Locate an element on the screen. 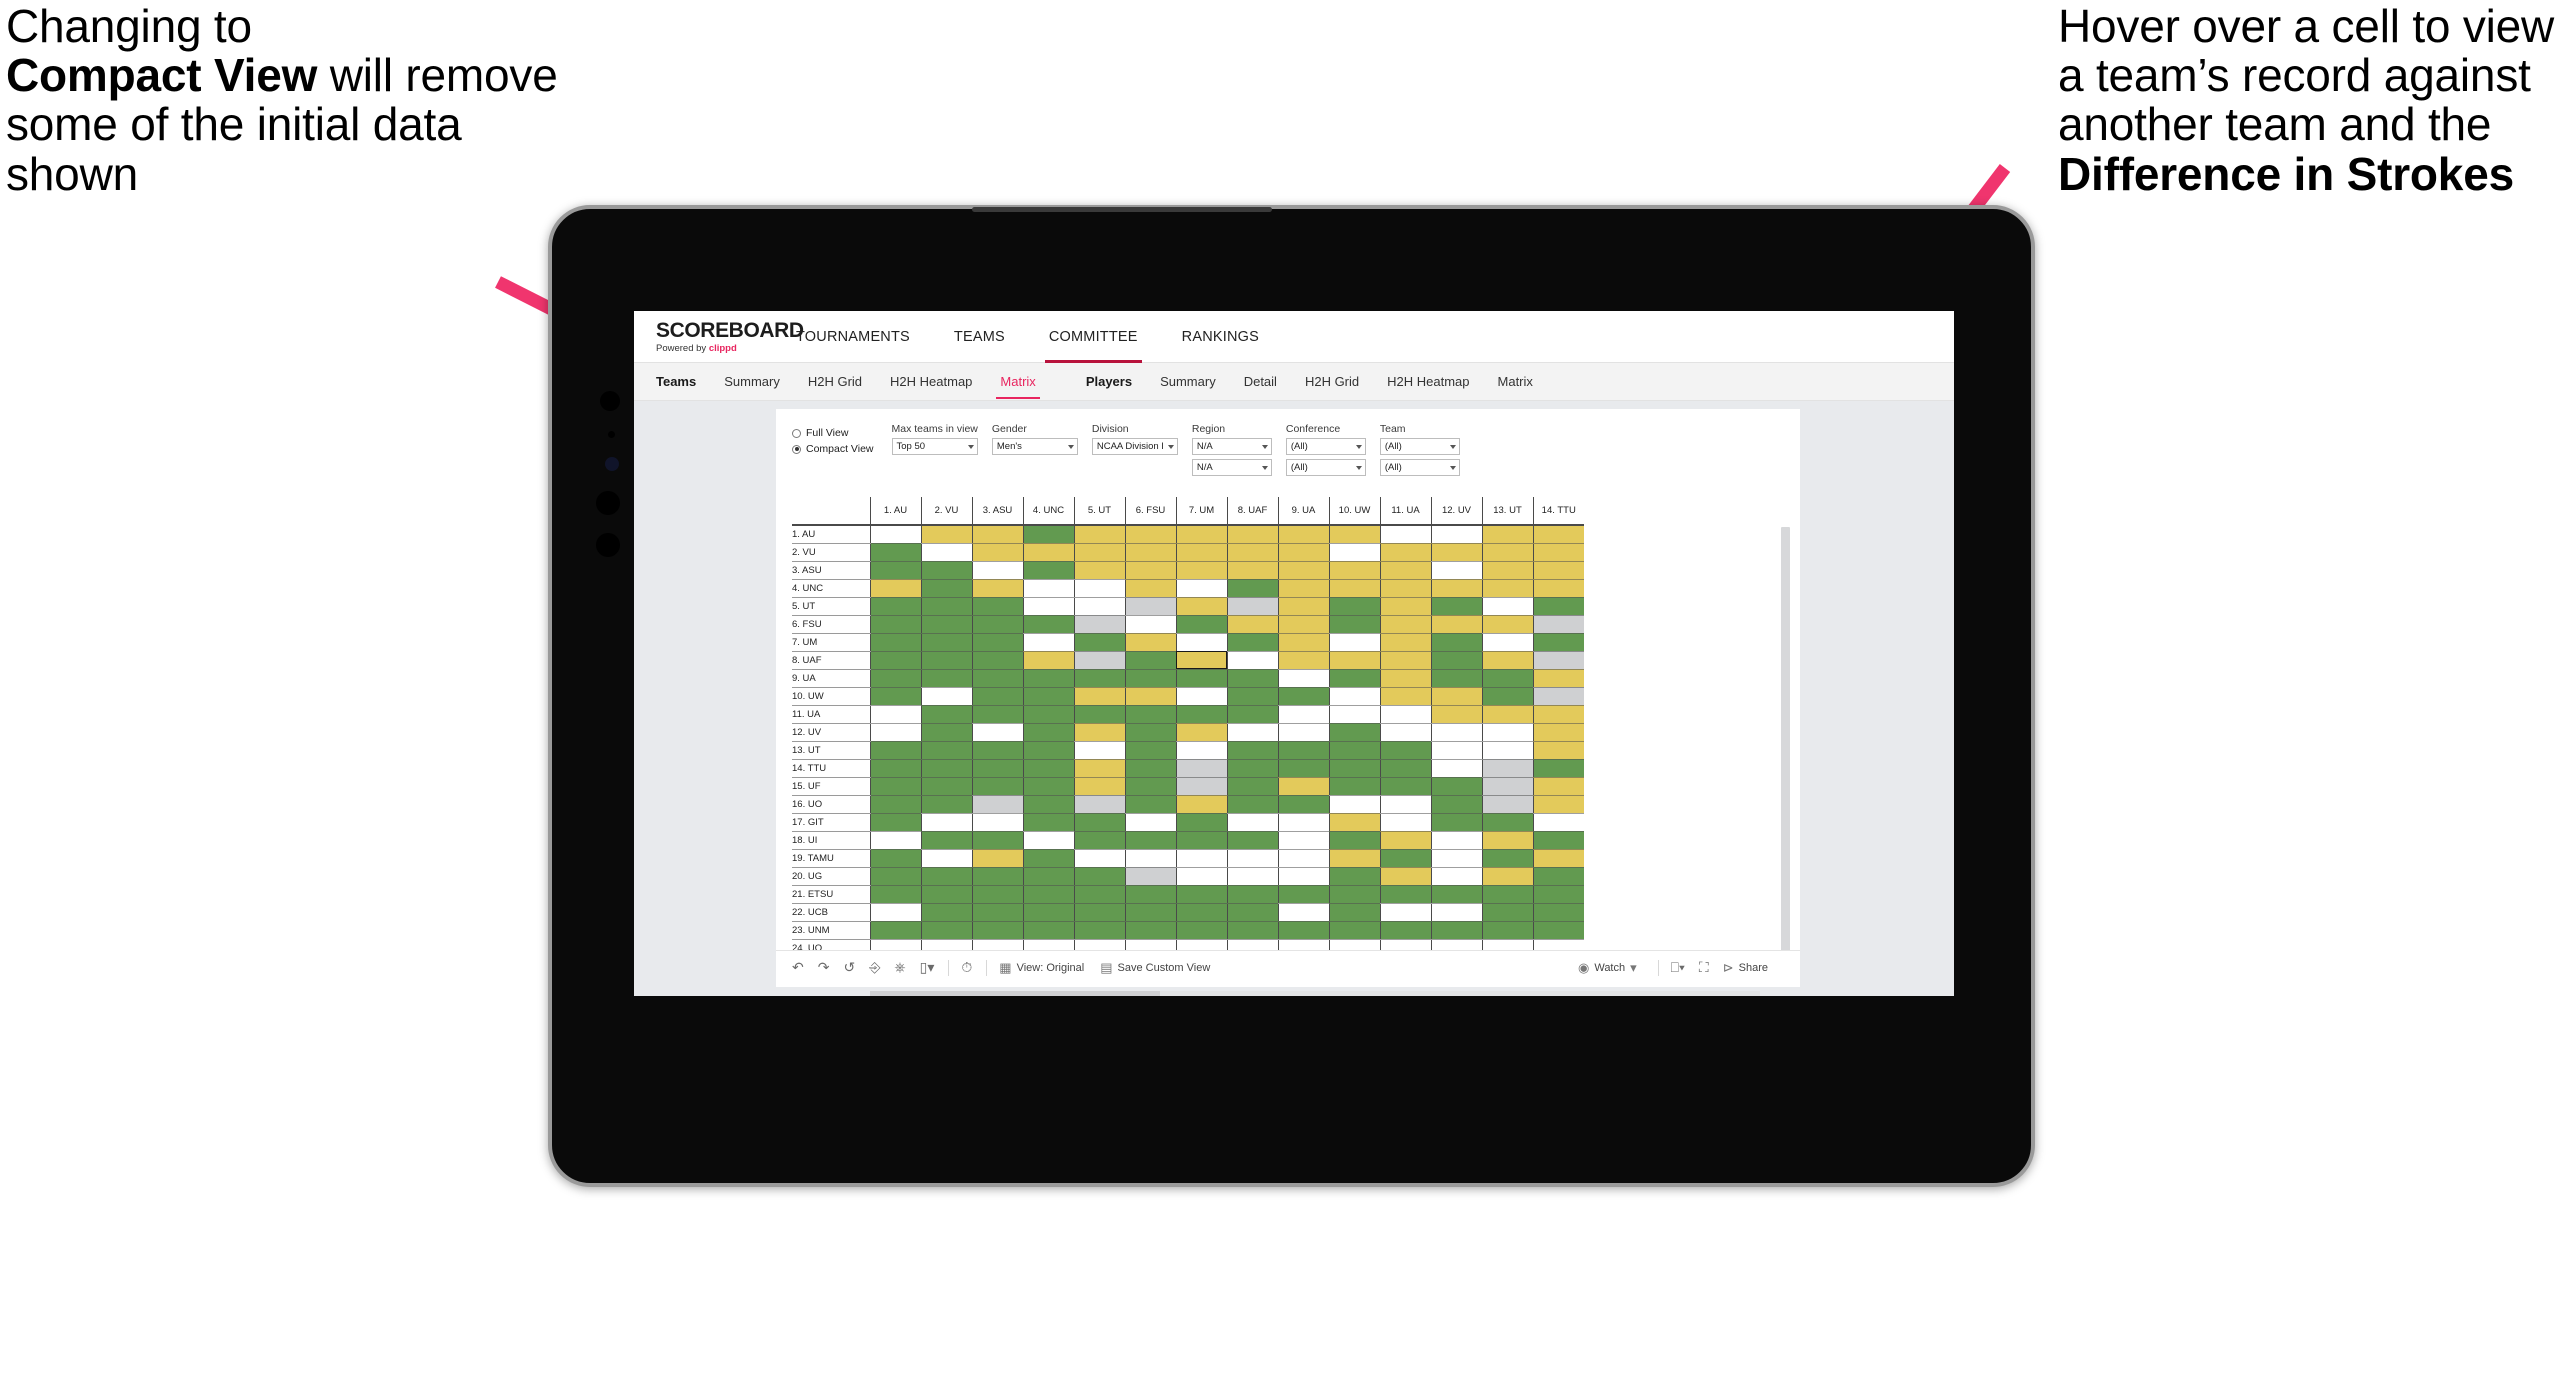  save-custom-view-button: ▤ Save Custom View is located at coordinates (1155, 968).